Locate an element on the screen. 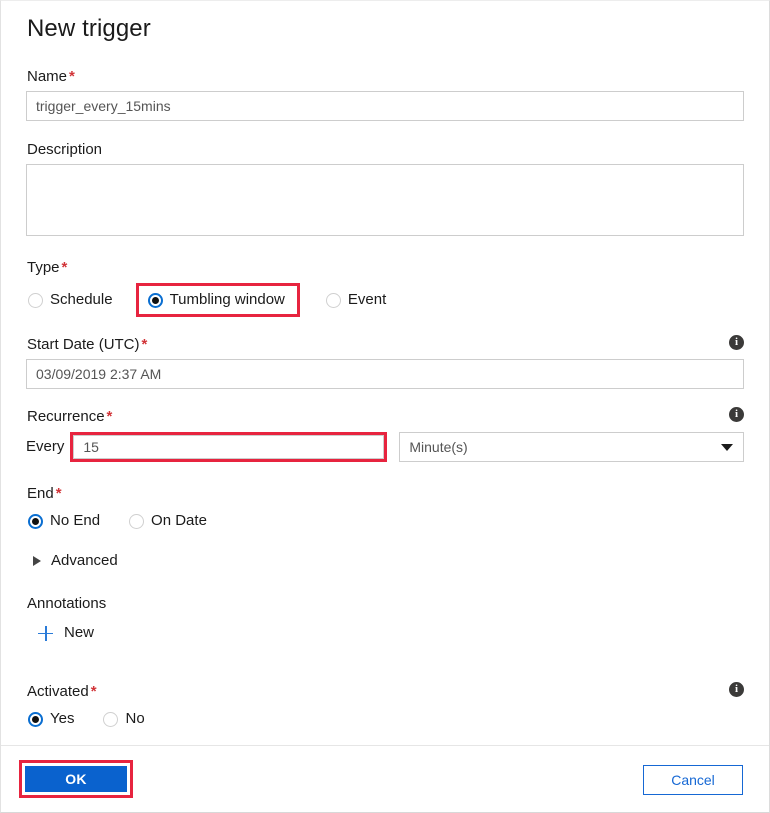  start-date-label-text: Start Date (UTC) is located at coordinates (83, 344).